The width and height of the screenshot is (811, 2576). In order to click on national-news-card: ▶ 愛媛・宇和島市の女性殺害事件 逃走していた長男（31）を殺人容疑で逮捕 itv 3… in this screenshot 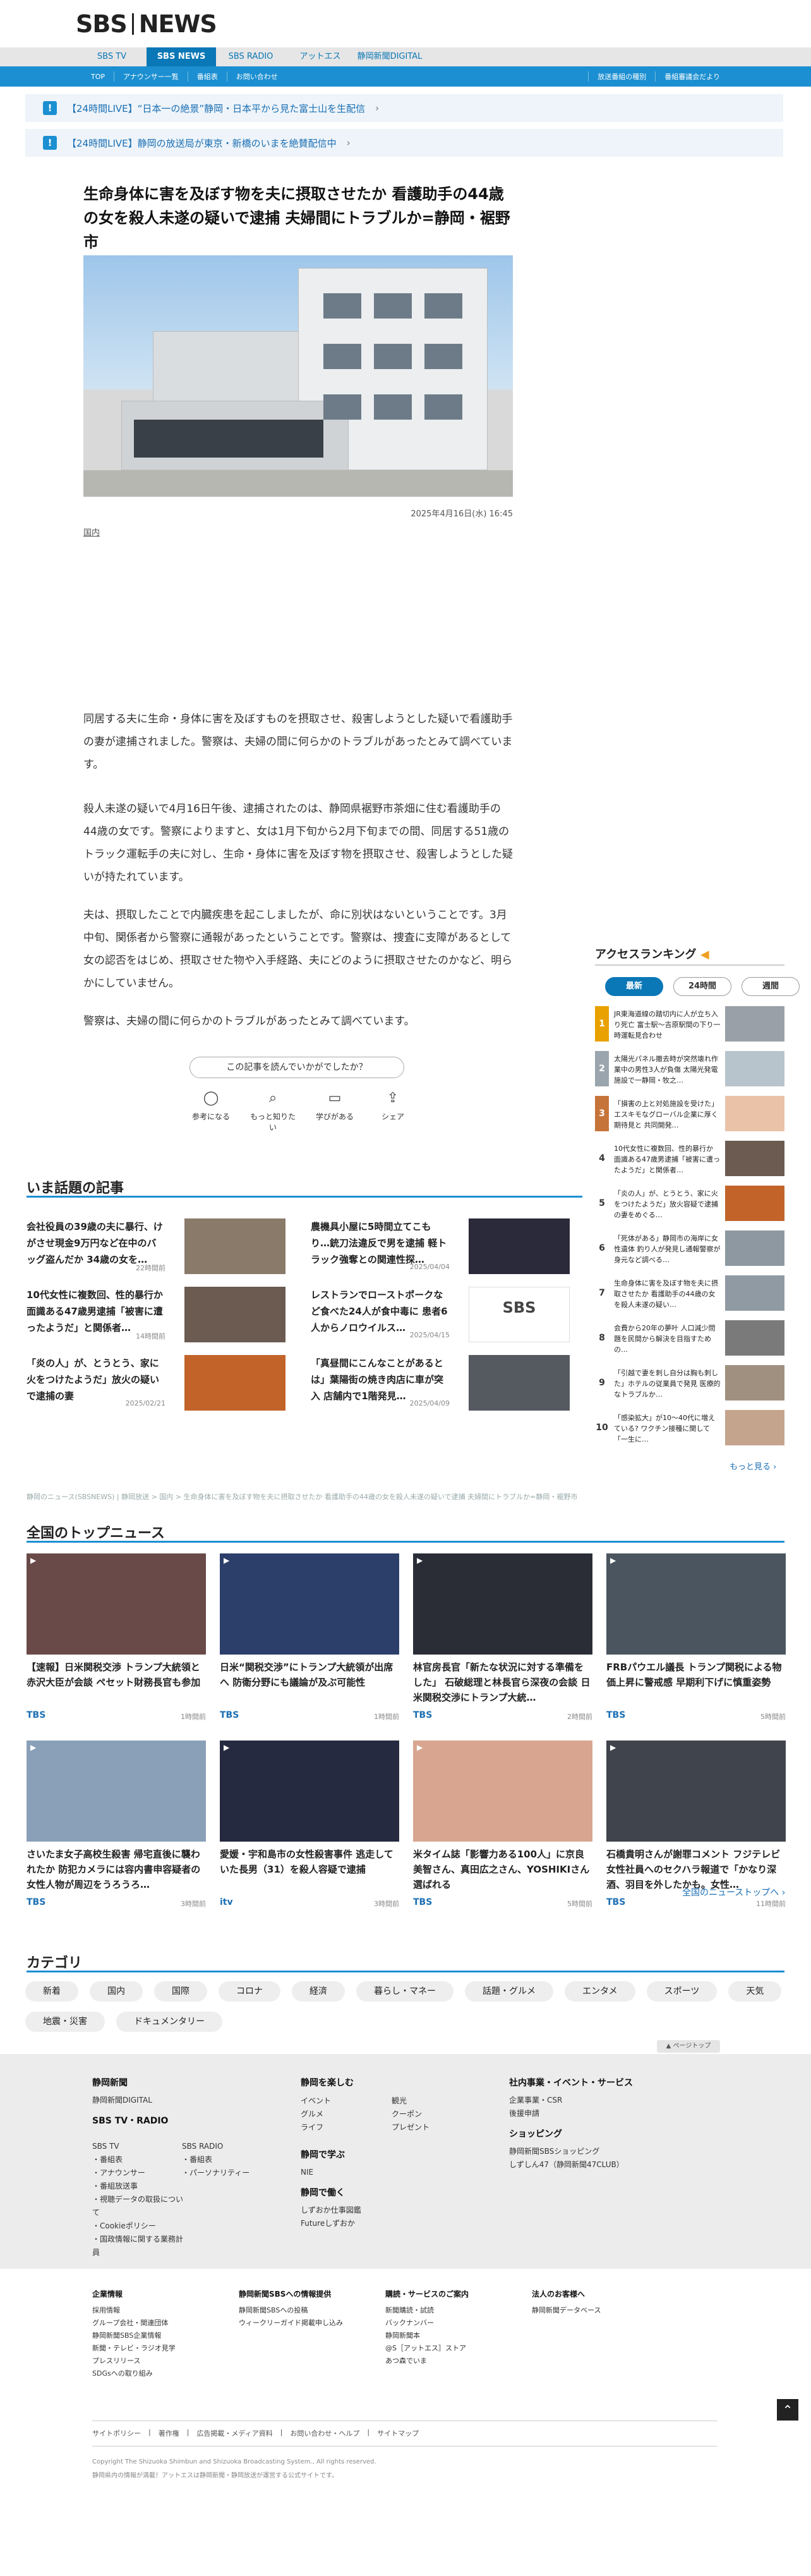, I will do `click(309, 1829)`.